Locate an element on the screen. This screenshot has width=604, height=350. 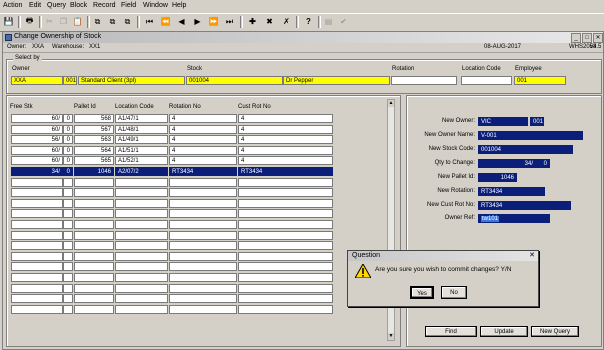
pallet-id-cell: 563 is located at coordinates (94, 140).